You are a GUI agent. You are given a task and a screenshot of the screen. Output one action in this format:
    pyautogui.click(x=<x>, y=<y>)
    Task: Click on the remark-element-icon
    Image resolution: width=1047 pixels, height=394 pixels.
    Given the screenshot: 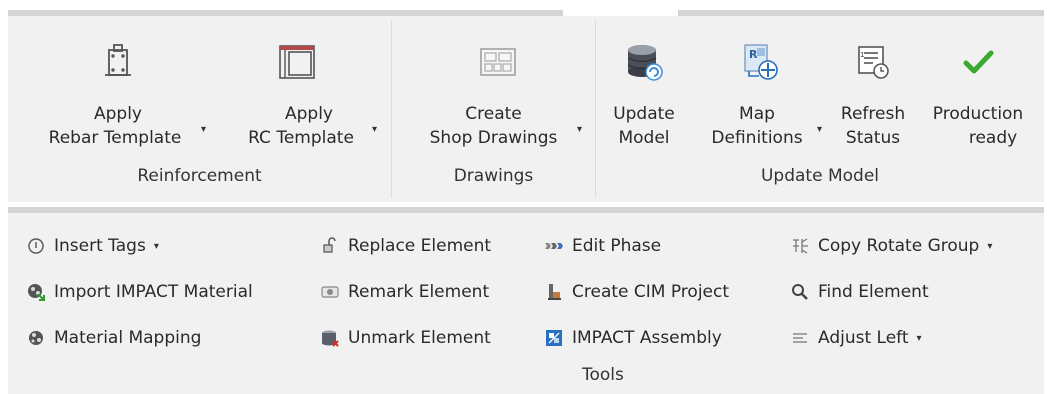 What is the action you would take?
    pyautogui.click(x=330, y=292)
    